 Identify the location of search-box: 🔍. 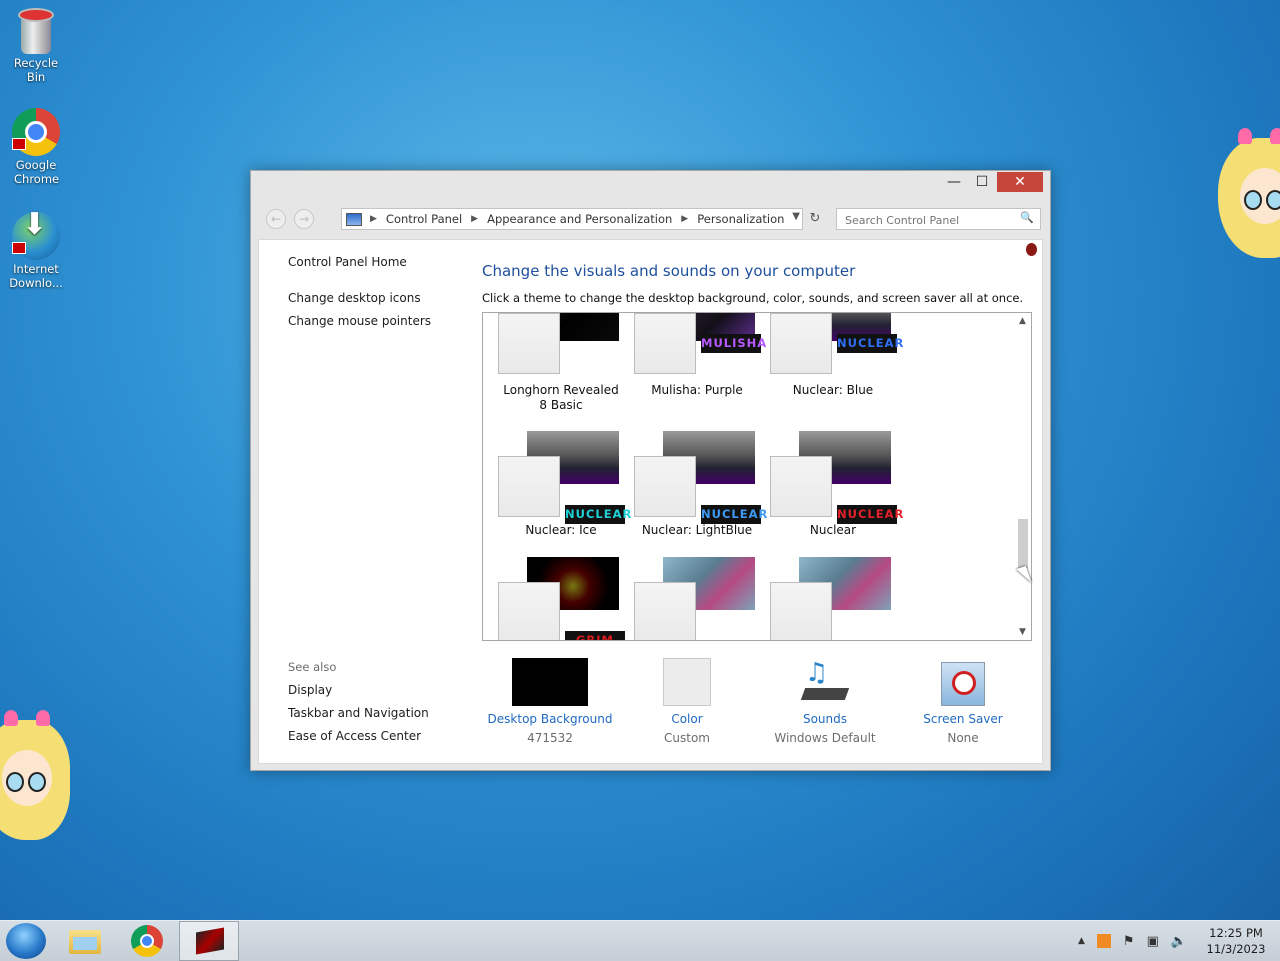
(938, 219).